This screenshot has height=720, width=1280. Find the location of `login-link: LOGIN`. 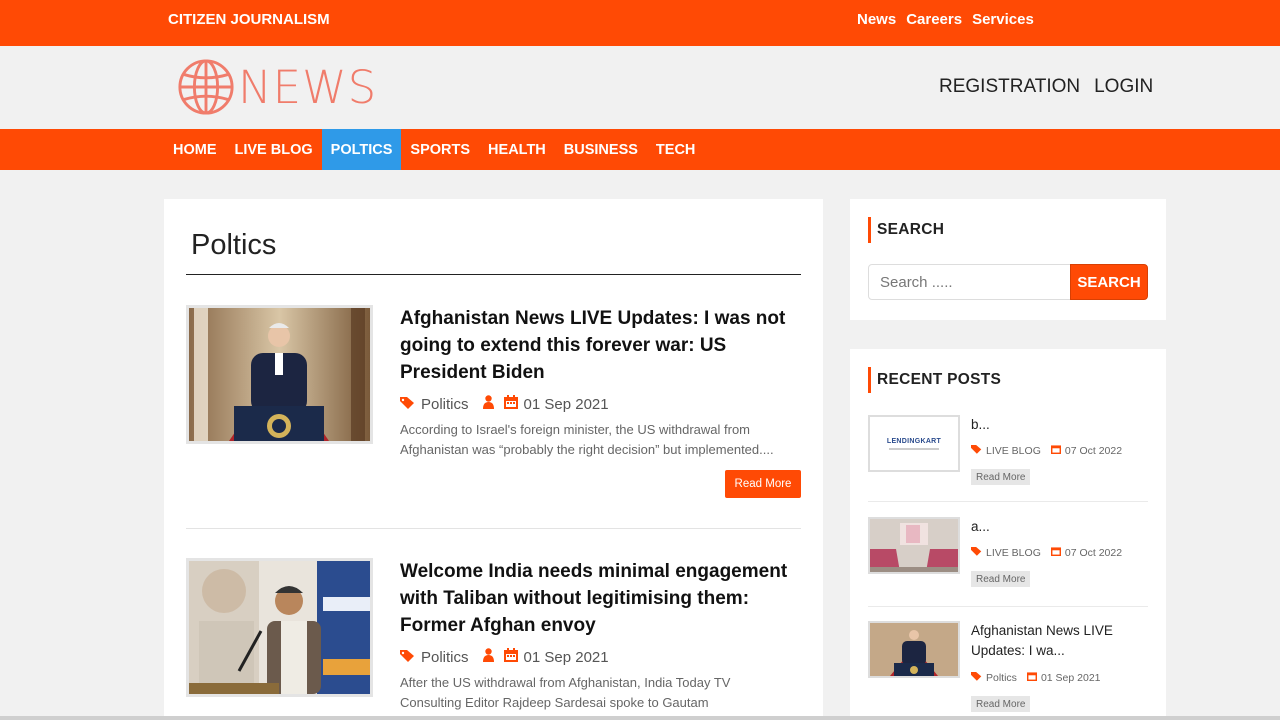

login-link: LOGIN is located at coordinates (1123, 87).